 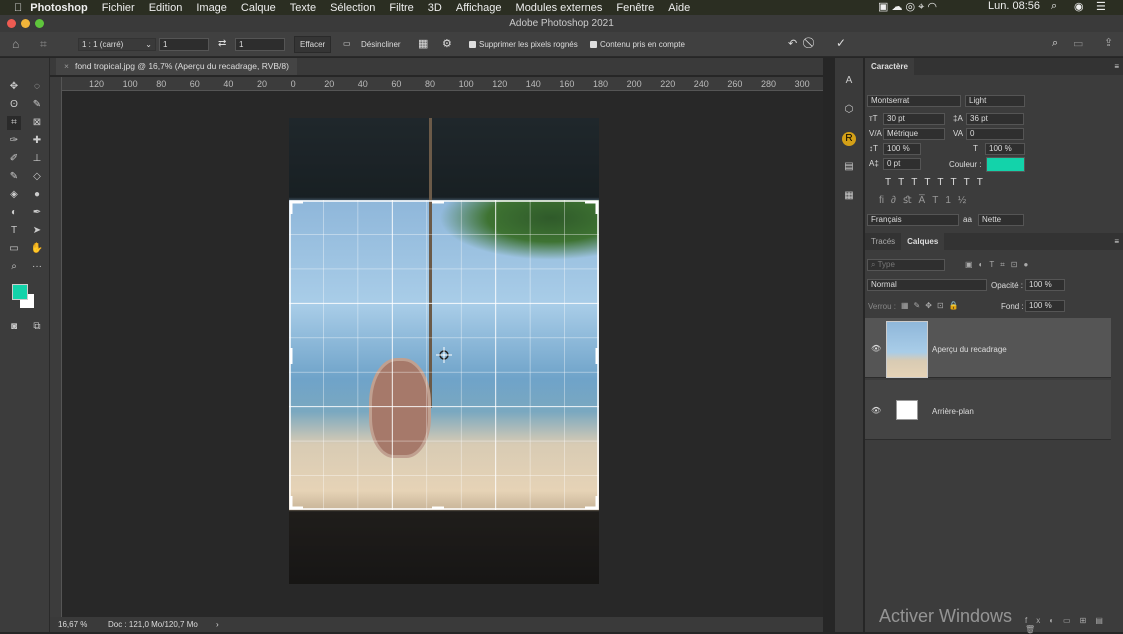 I want to click on menu-calque: Calque, so click(x=258, y=8).